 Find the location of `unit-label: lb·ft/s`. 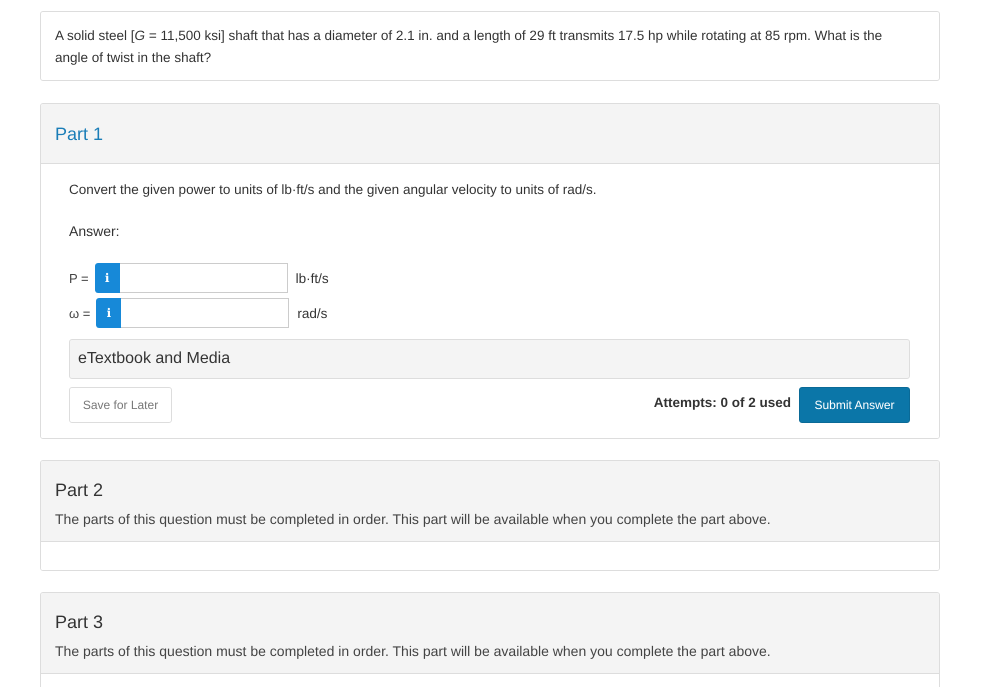

unit-label: lb·ft/s is located at coordinates (312, 278).